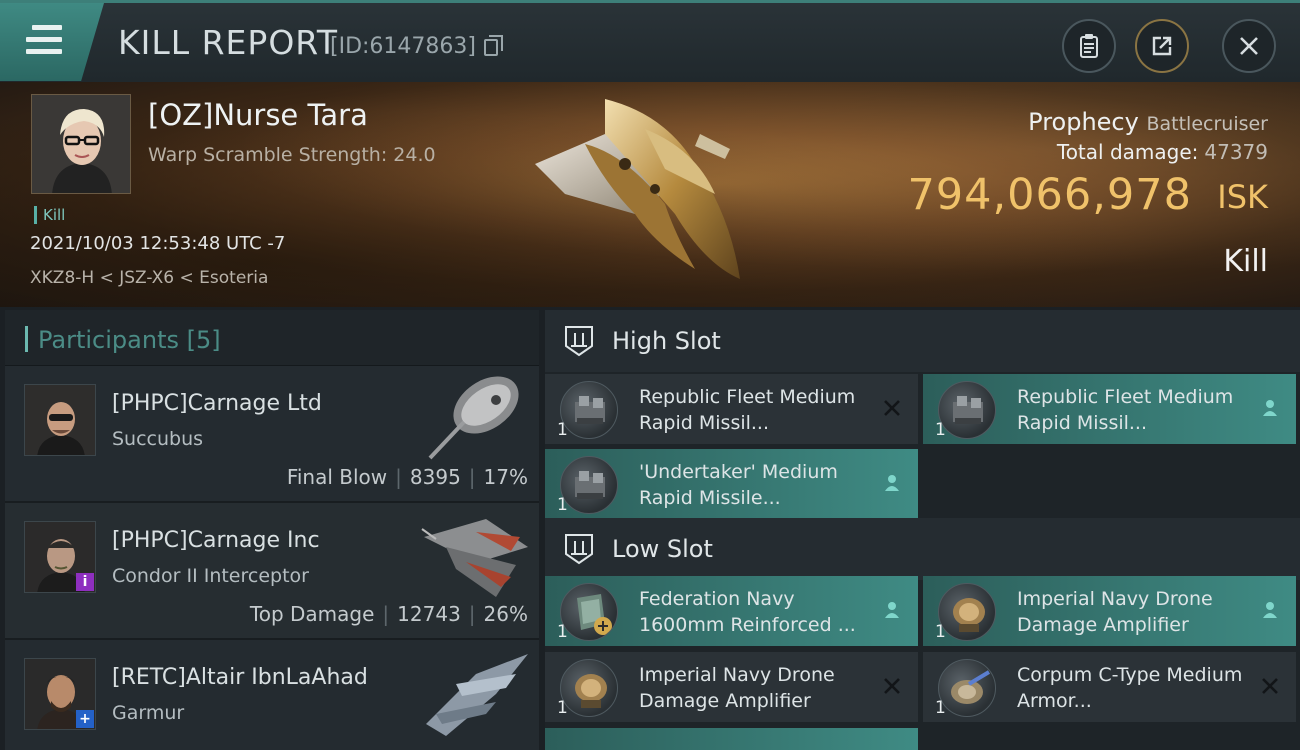 The width and height of the screenshot is (1300, 750). Describe the element at coordinates (217, 403) in the screenshot. I see `participant-name: [PHPC]Carnage Ltd` at that location.